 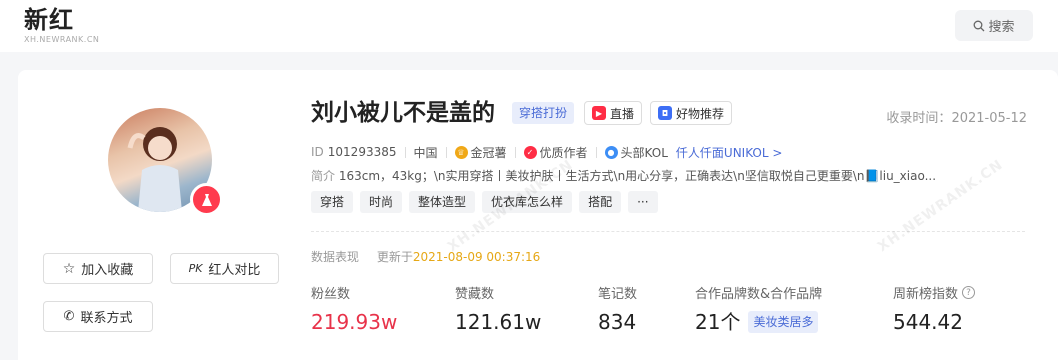 What do you see at coordinates (729, 152) in the screenshot?
I see `unikol-link: 仟人仟面UNIKOL >` at bounding box center [729, 152].